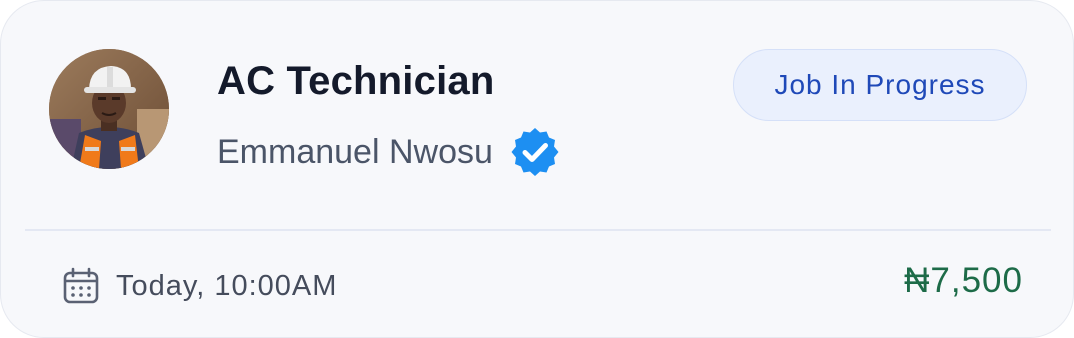 The width and height of the screenshot is (1074, 338). I want to click on schedule-time: Today, 10:00AM, so click(227, 285).